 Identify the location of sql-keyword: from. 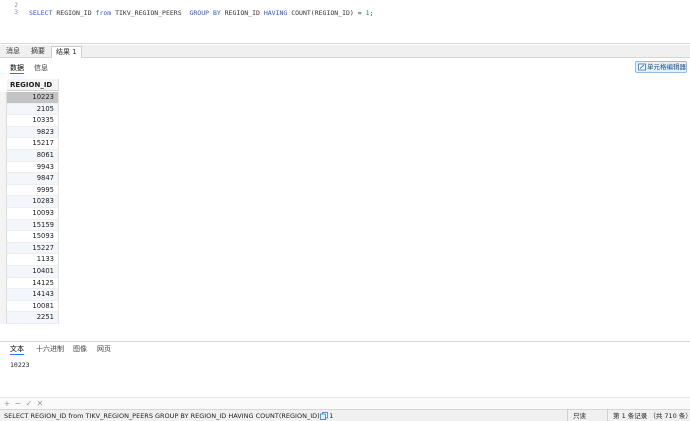
(103, 13).